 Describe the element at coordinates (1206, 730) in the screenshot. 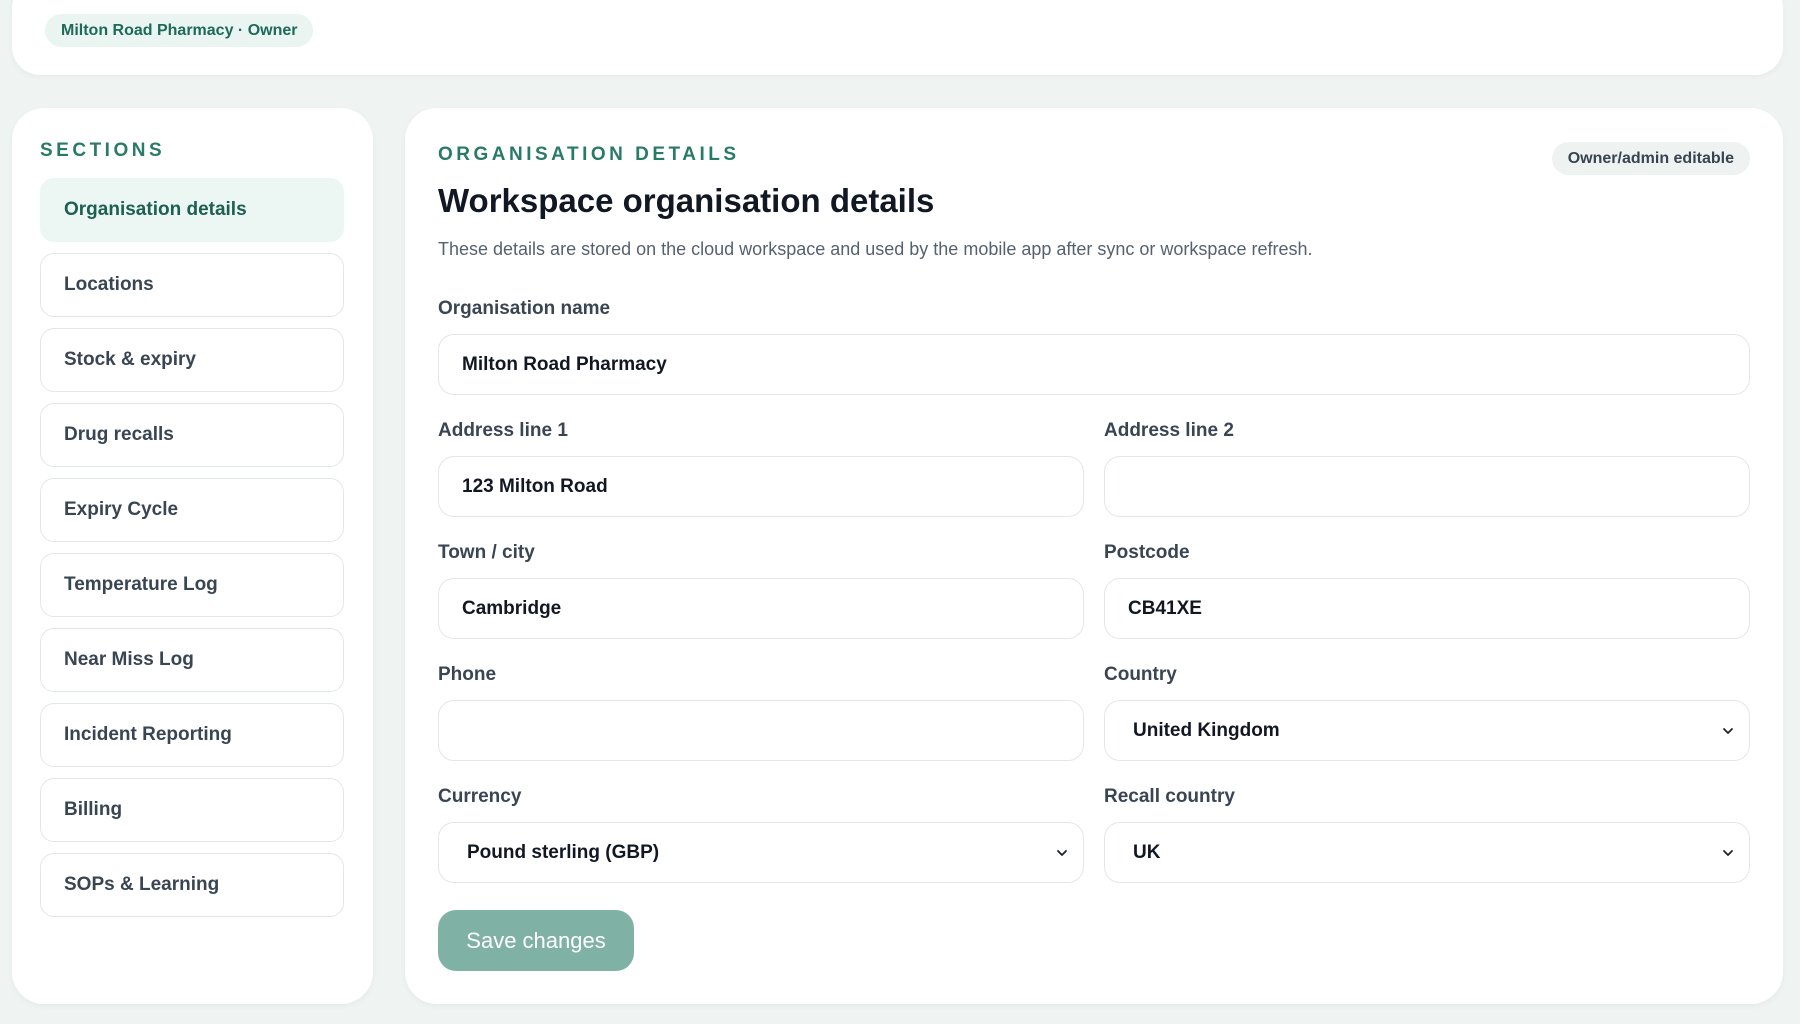

I see `country-select-value: United Kingdom` at that location.